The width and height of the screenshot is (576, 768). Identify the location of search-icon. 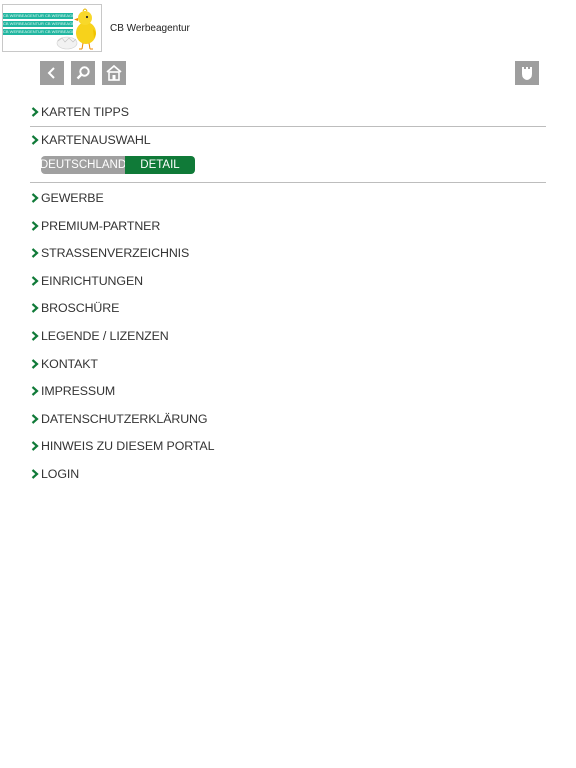
(83, 73).